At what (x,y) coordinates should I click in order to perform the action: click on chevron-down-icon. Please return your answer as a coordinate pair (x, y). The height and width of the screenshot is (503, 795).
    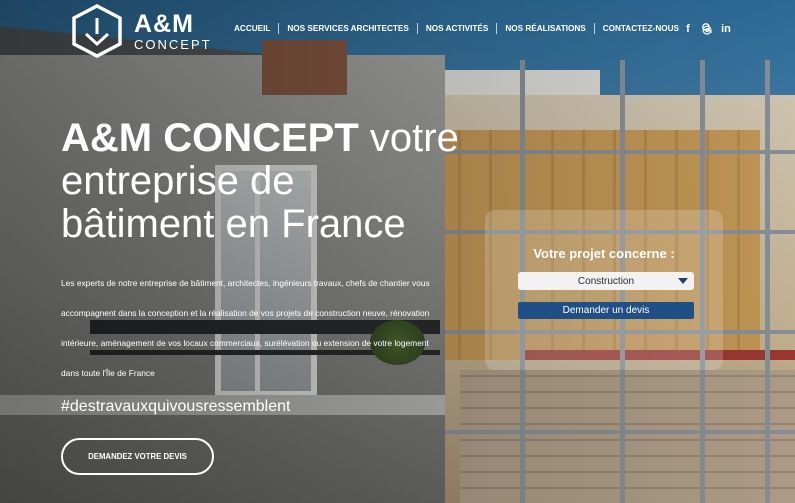
    Looking at the image, I should click on (683, 281).